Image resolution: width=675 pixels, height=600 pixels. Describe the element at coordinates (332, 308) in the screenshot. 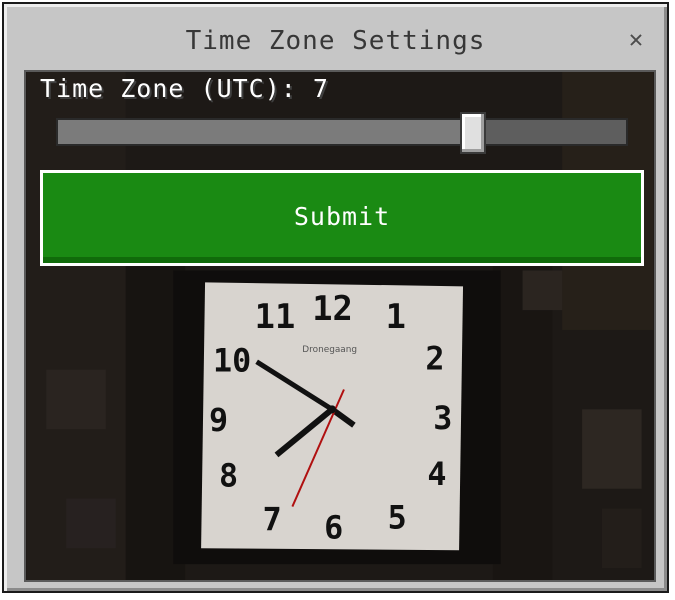

I see `clock-number: 12` at that location.